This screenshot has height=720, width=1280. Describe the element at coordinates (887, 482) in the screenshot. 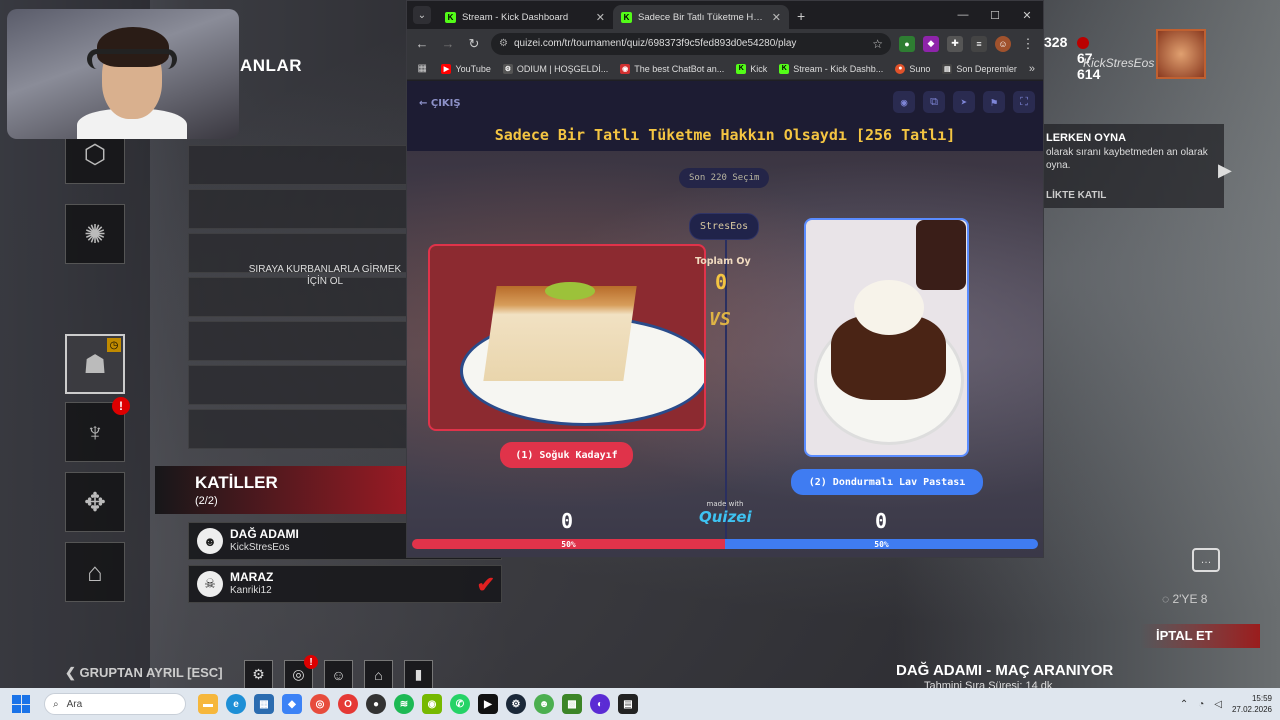

I see `choose-right-button: (2) Dondurmalı Lav Pastası` at that location.